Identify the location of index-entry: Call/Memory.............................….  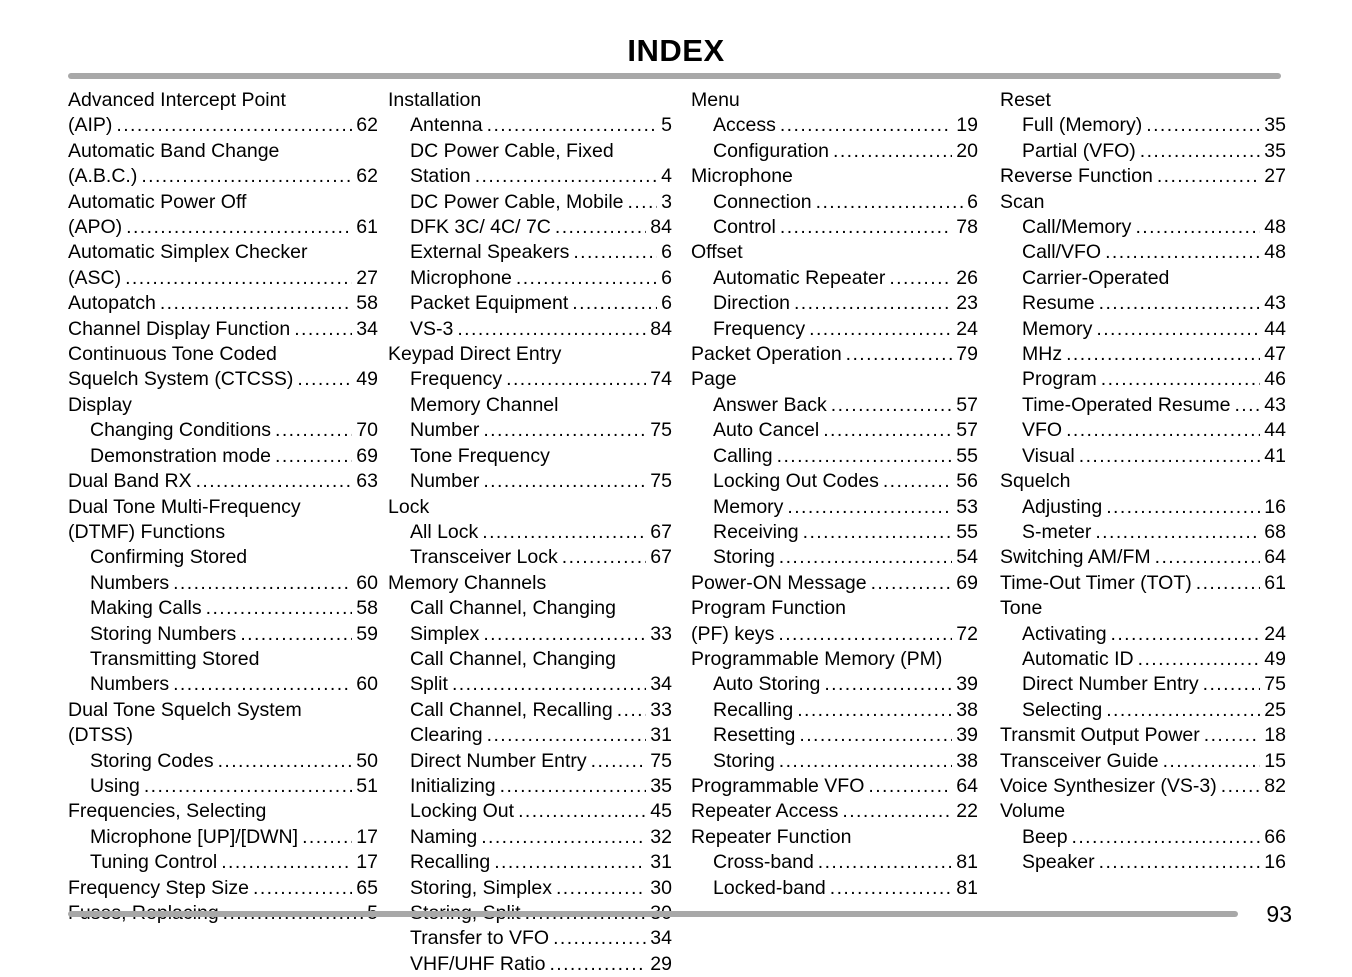
(1143, 227).